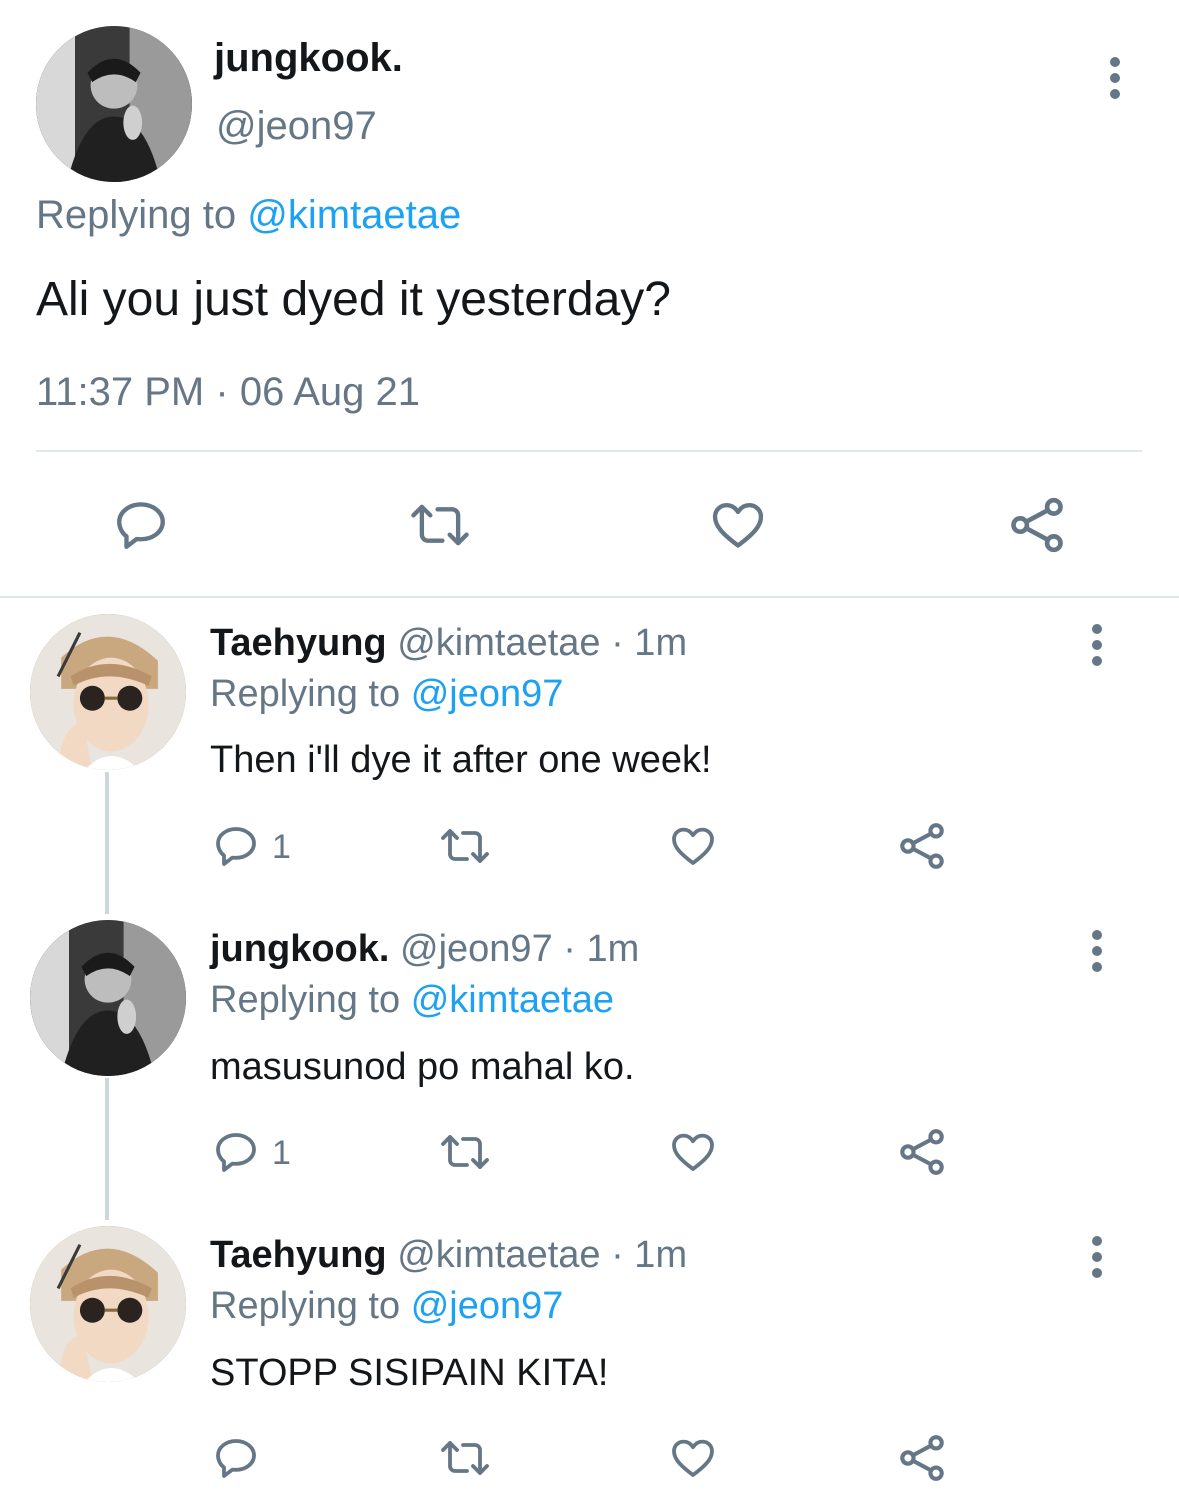 The image size is (1179, 1509). I want to click on reply-1-time: · 1m, so click(649, 643).